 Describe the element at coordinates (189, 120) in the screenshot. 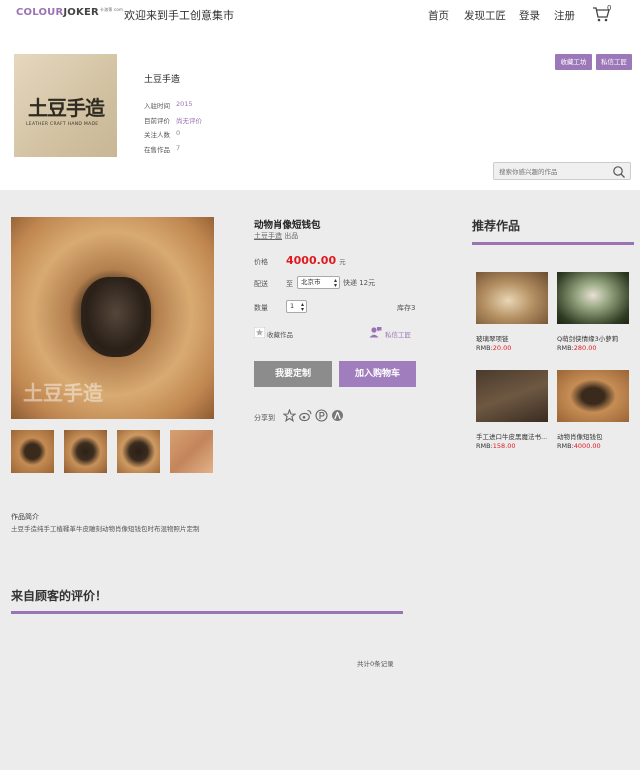

I see `info-value: 尚无评价` at that location.